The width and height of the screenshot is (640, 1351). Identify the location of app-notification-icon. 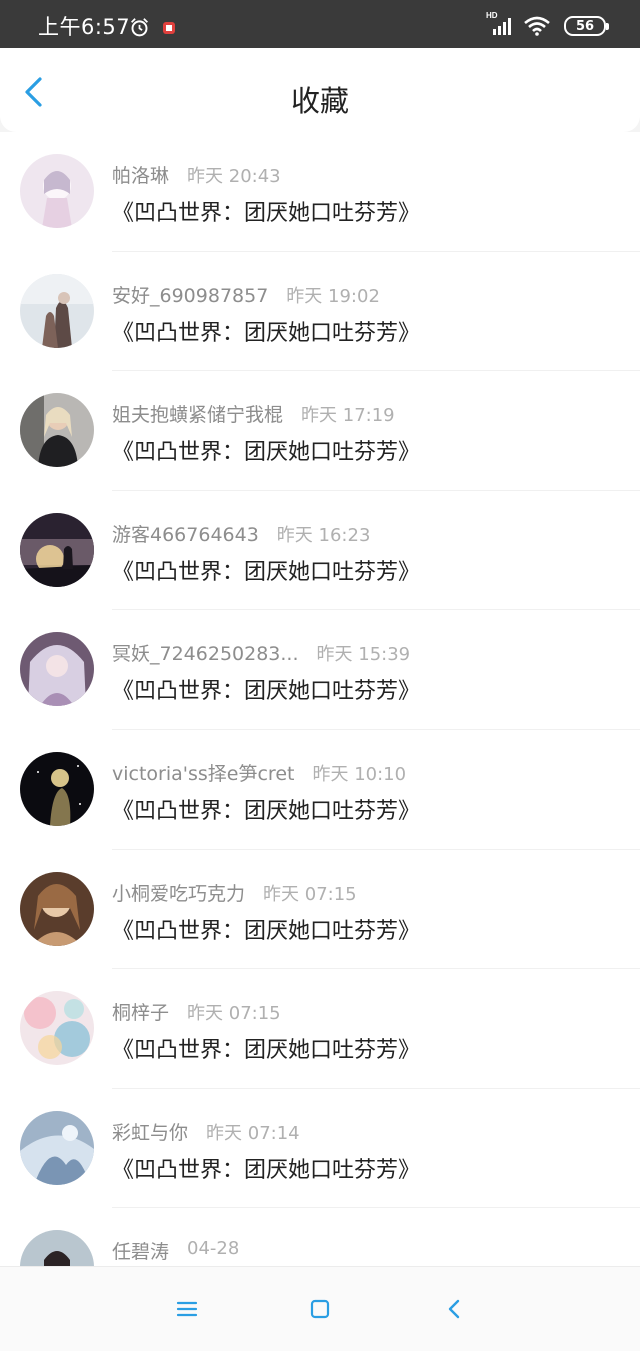
(169, 28).